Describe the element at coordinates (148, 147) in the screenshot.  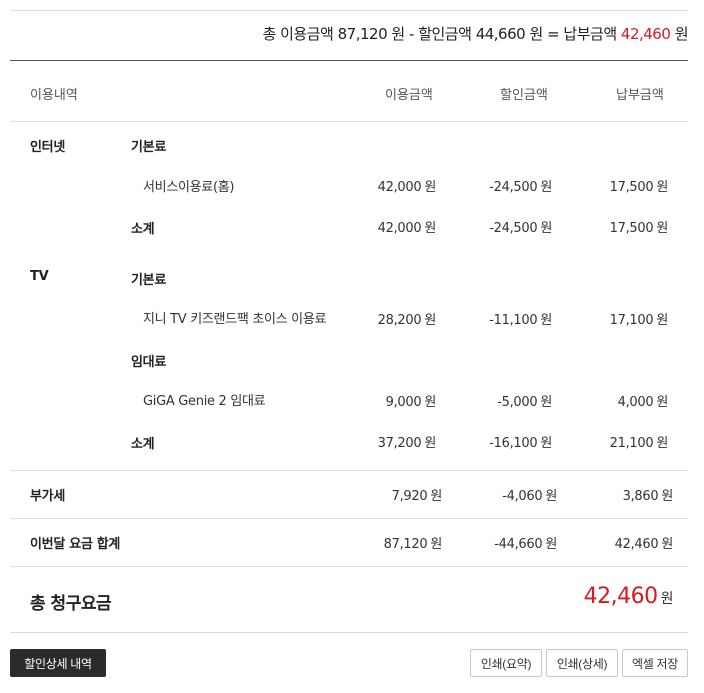
I see `internet-group-basic: 기본료` at that location.